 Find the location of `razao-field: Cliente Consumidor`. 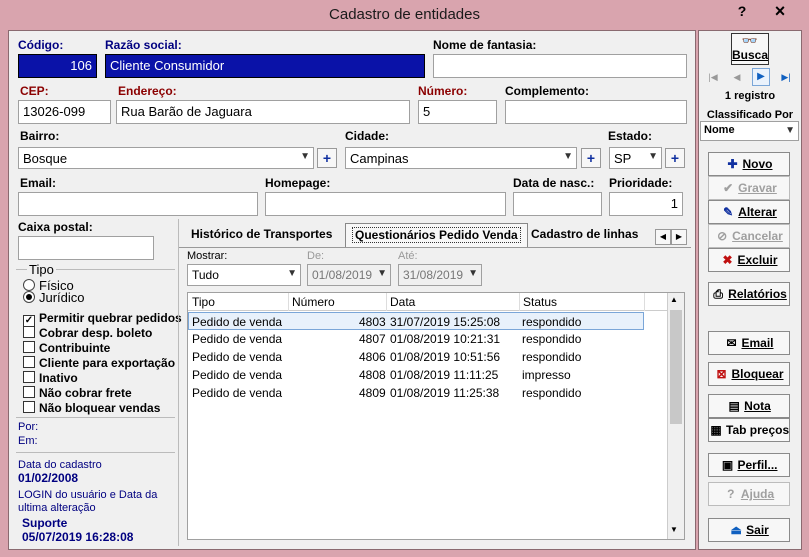

razao-field: Cliente Consumidor is located at coordinates (265, 66).